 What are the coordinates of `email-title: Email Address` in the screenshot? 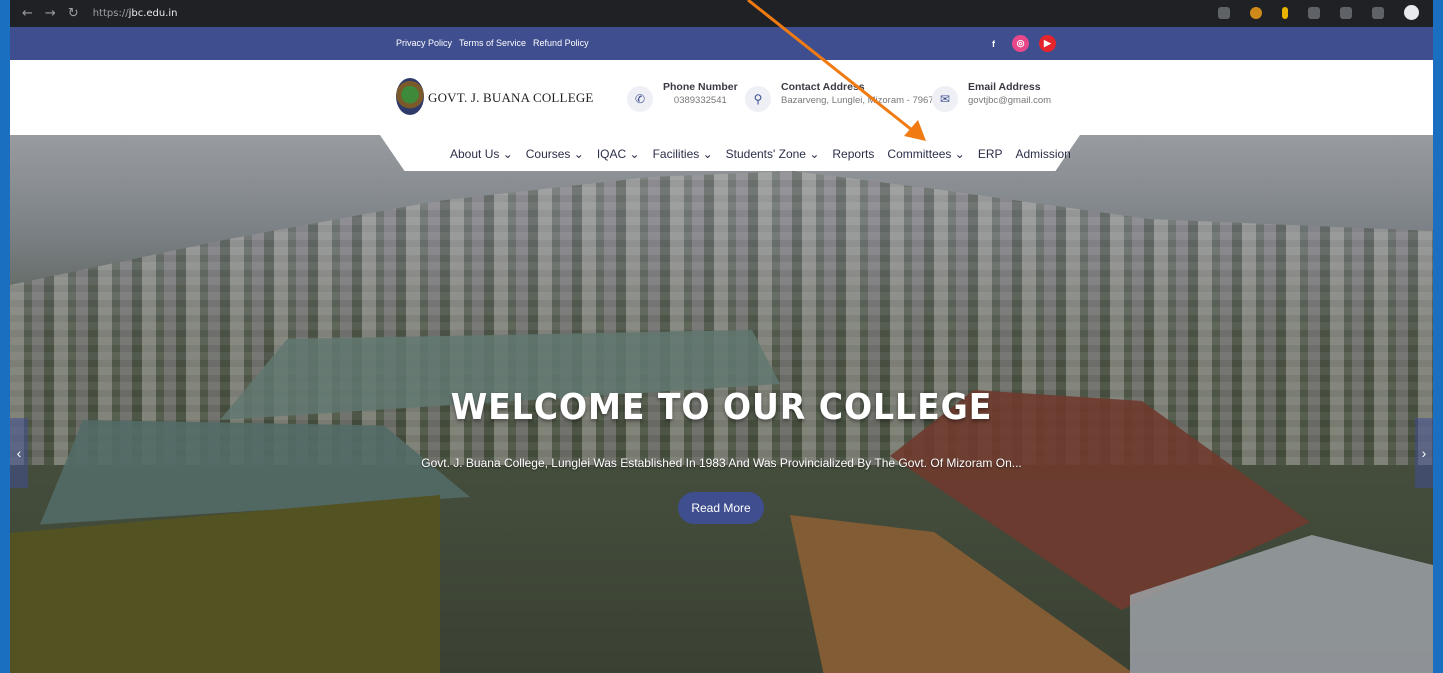 It's located at (1004, 87).